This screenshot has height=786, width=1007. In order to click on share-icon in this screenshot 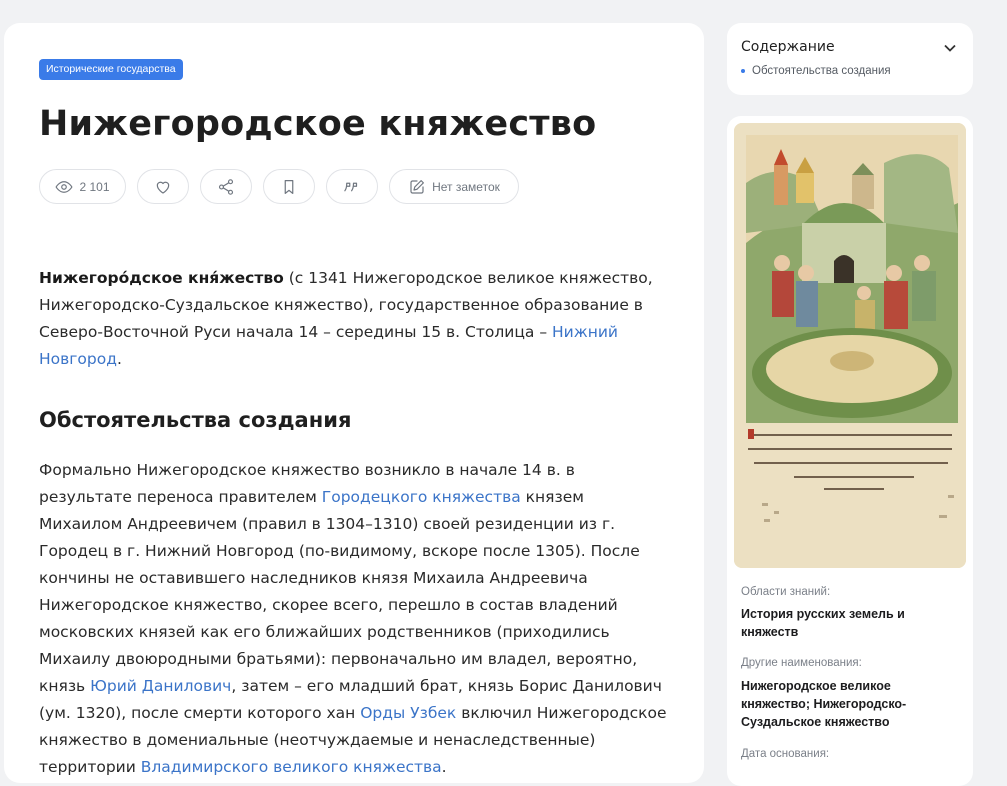, I will do `click(226, 186)`.